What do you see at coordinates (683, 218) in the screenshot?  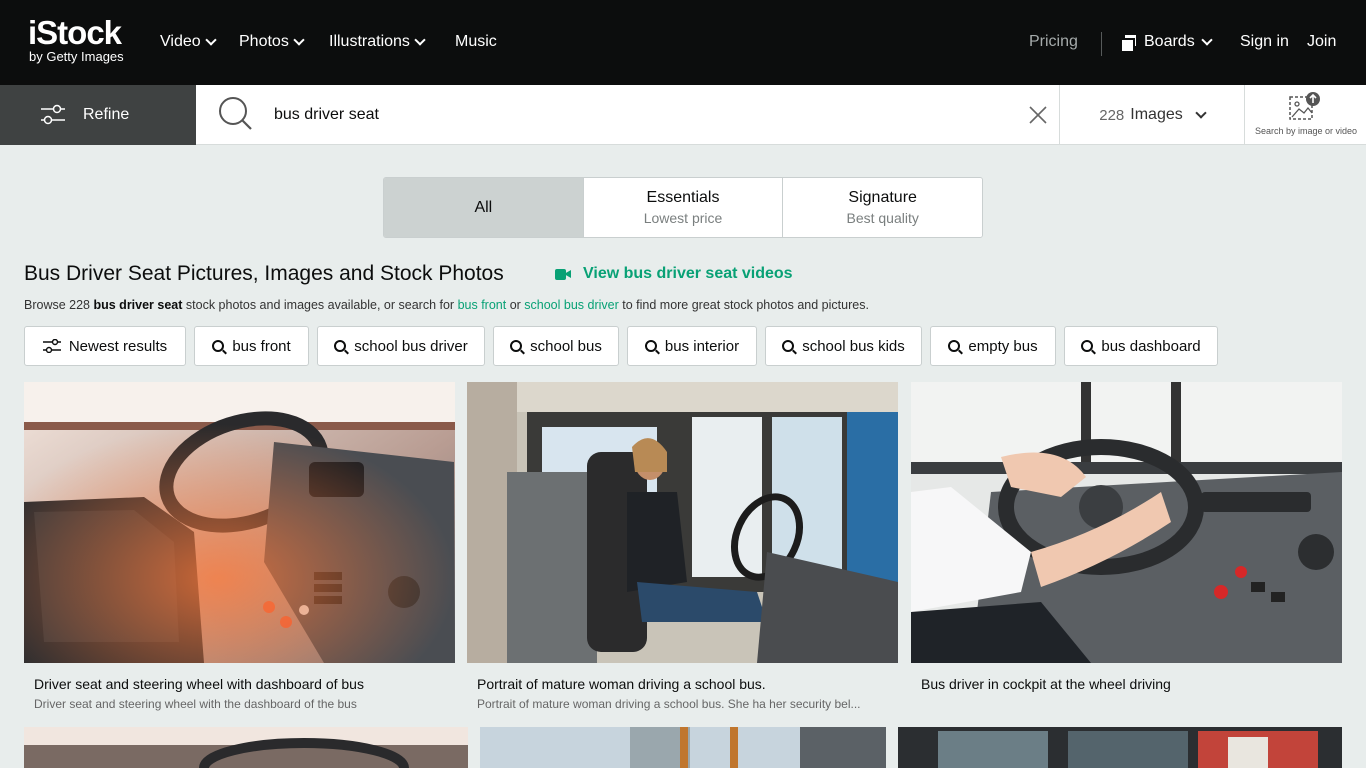 I see `tab-essentials-subtitle: Lowest price` at bounding box center [683, 218].